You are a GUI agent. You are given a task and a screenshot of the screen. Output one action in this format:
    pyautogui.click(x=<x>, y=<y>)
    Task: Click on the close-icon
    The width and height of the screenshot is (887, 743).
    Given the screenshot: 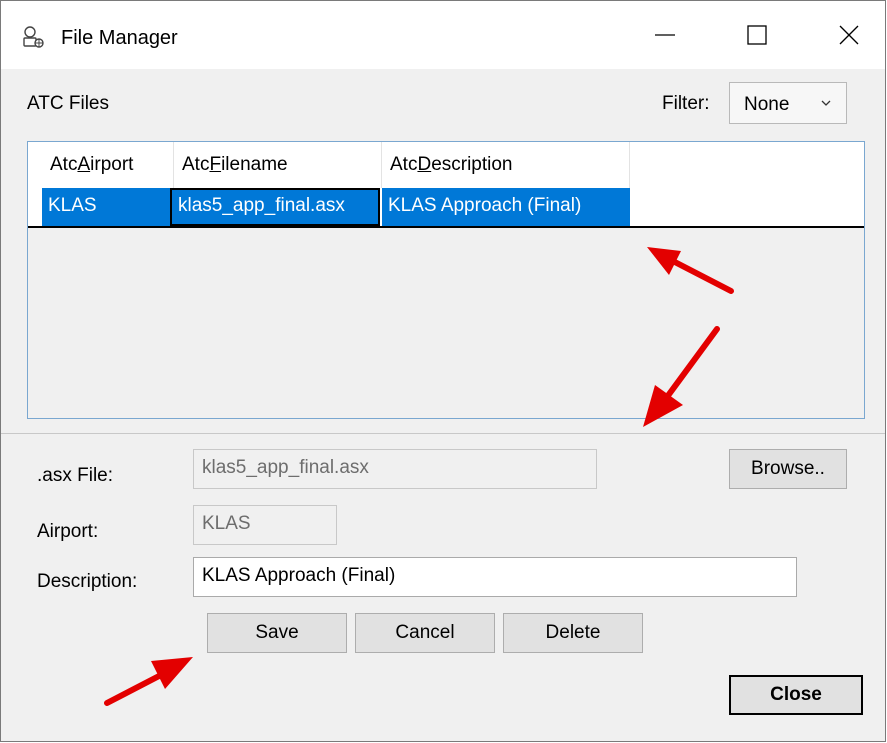 What is the action you would take?
    pyautogui.click(x=849, y=35)
    